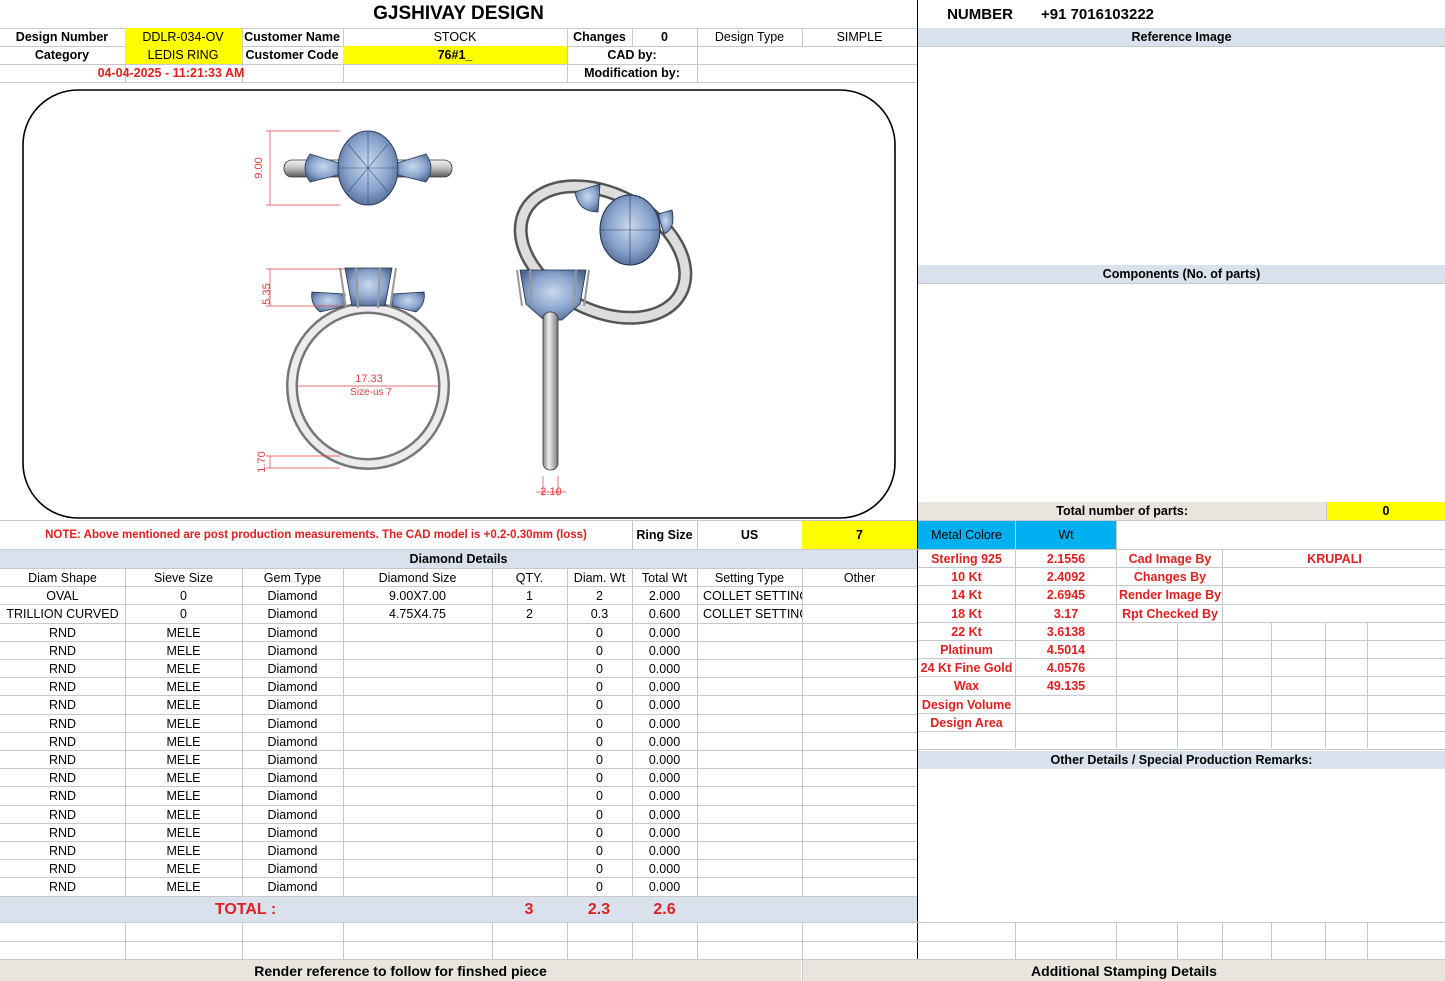 Image resolution: width=1445 pixels, height=981 pixels. I want to click on modification-label: Modification by:, so click(632, 73).